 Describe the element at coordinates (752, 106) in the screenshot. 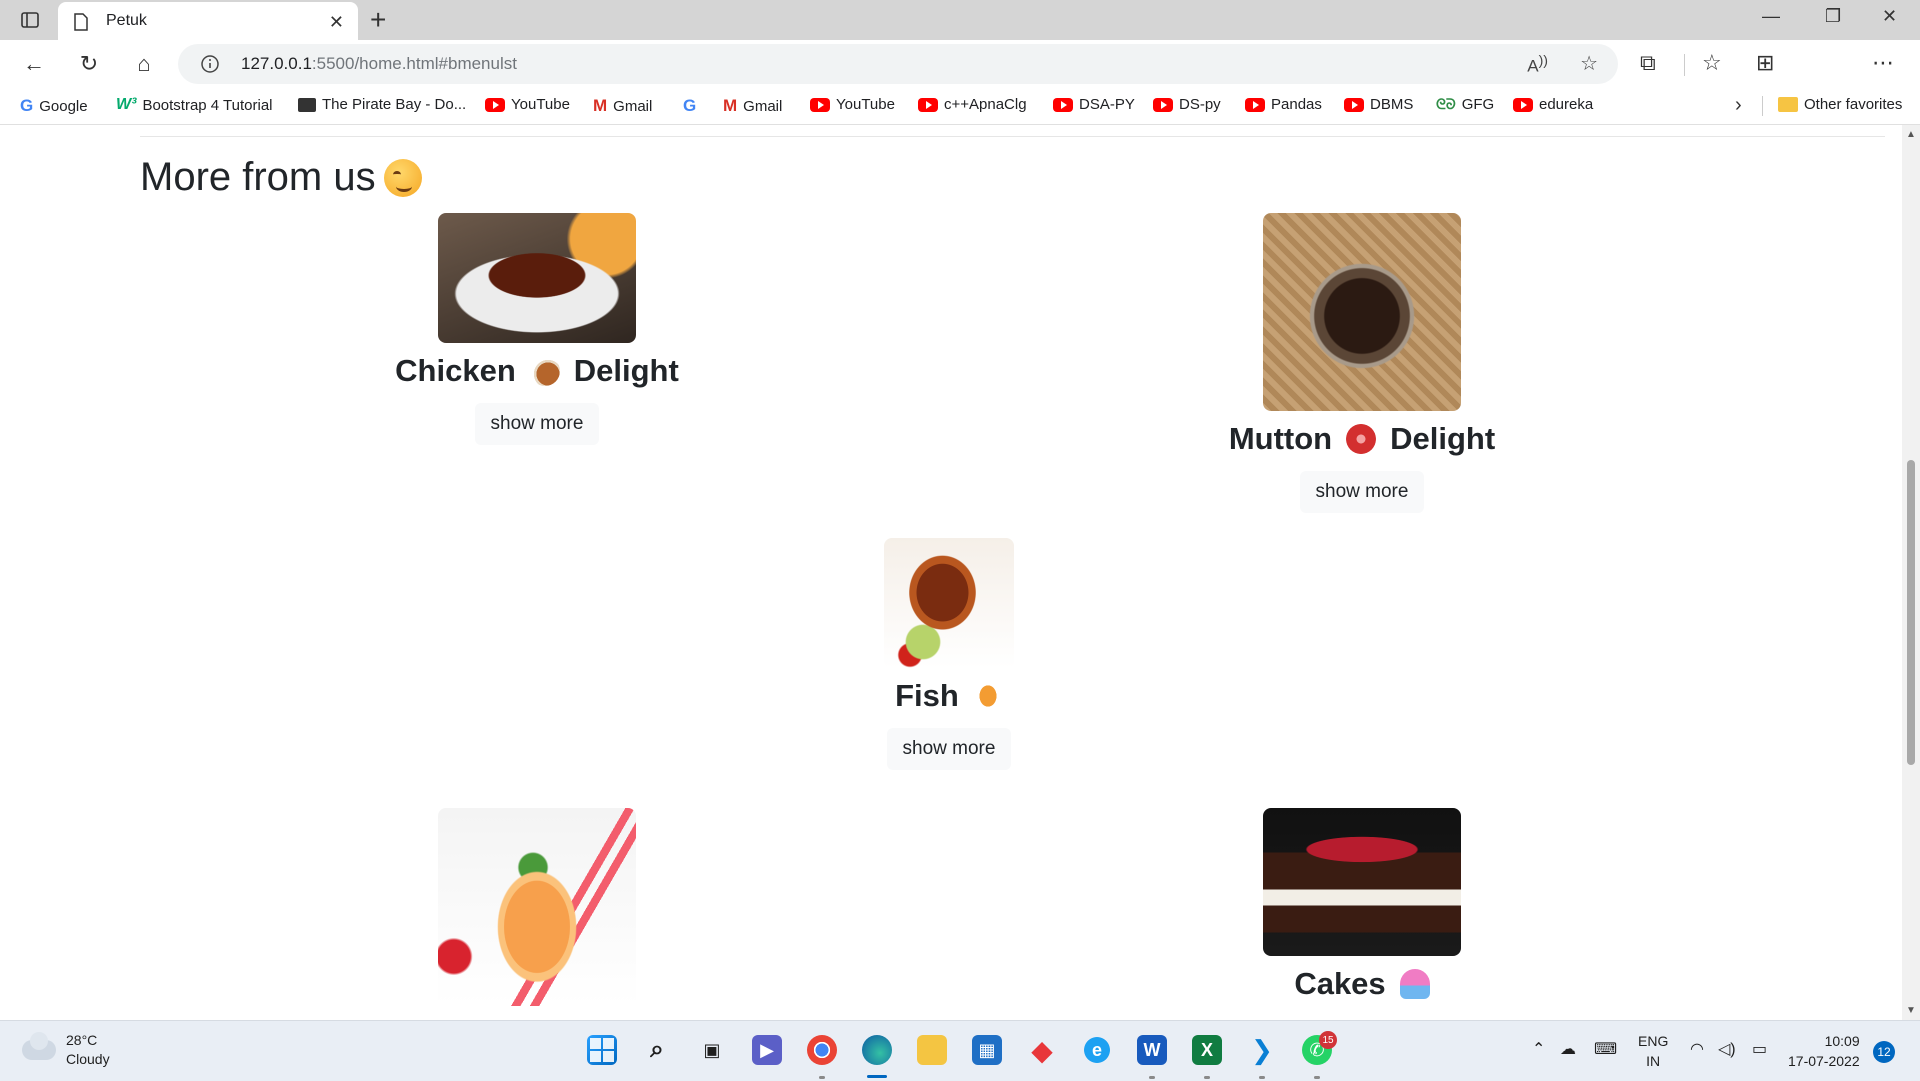

I see `bookmark-gmail-2: M Gmail` at that location.